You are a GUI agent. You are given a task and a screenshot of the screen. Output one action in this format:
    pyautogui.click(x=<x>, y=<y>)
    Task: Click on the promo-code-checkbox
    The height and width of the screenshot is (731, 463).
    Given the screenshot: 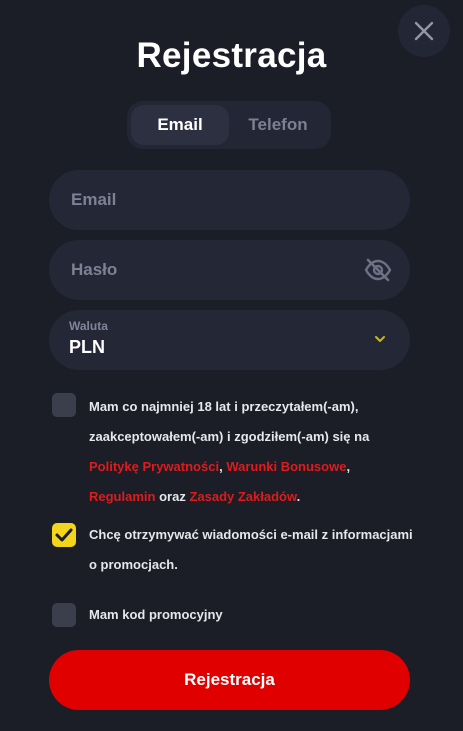 What is the action you would take?
    pyautogui.click(x=64, y=615)
    